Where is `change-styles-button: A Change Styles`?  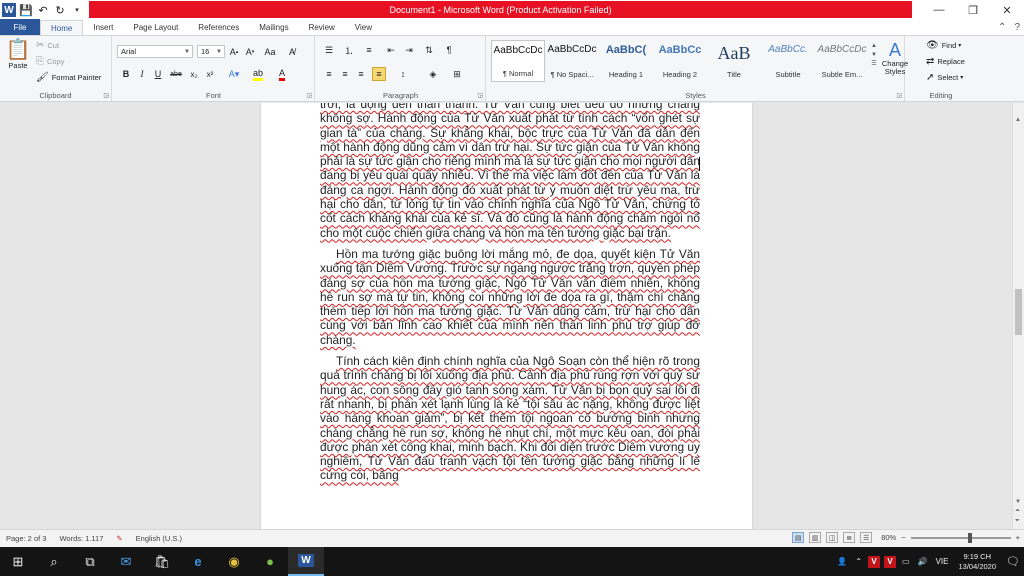 change-styles-button: A Change Styles is located at coordinates (895, 58).